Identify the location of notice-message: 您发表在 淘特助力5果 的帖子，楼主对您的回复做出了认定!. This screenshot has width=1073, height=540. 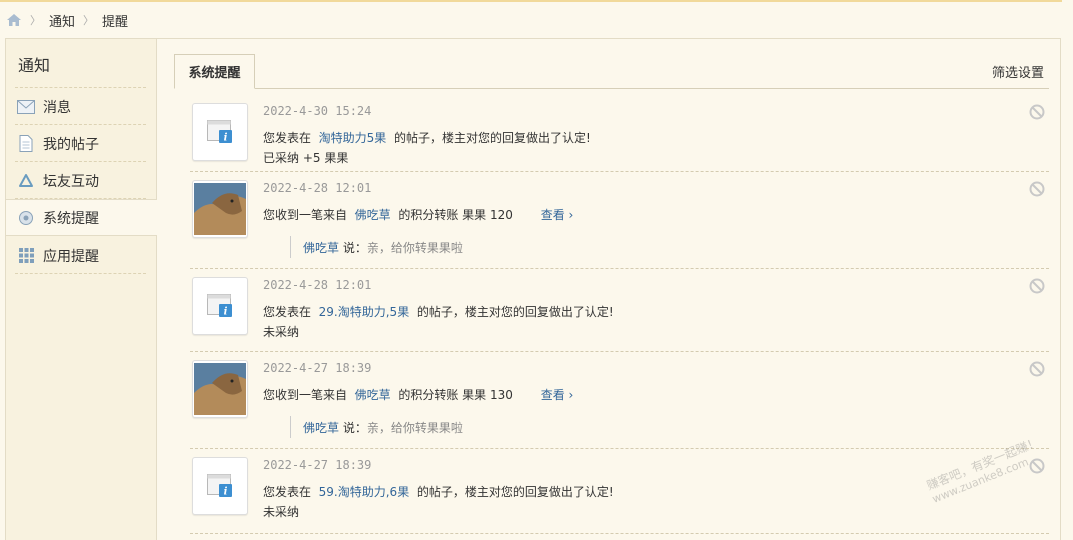
(427, 137).